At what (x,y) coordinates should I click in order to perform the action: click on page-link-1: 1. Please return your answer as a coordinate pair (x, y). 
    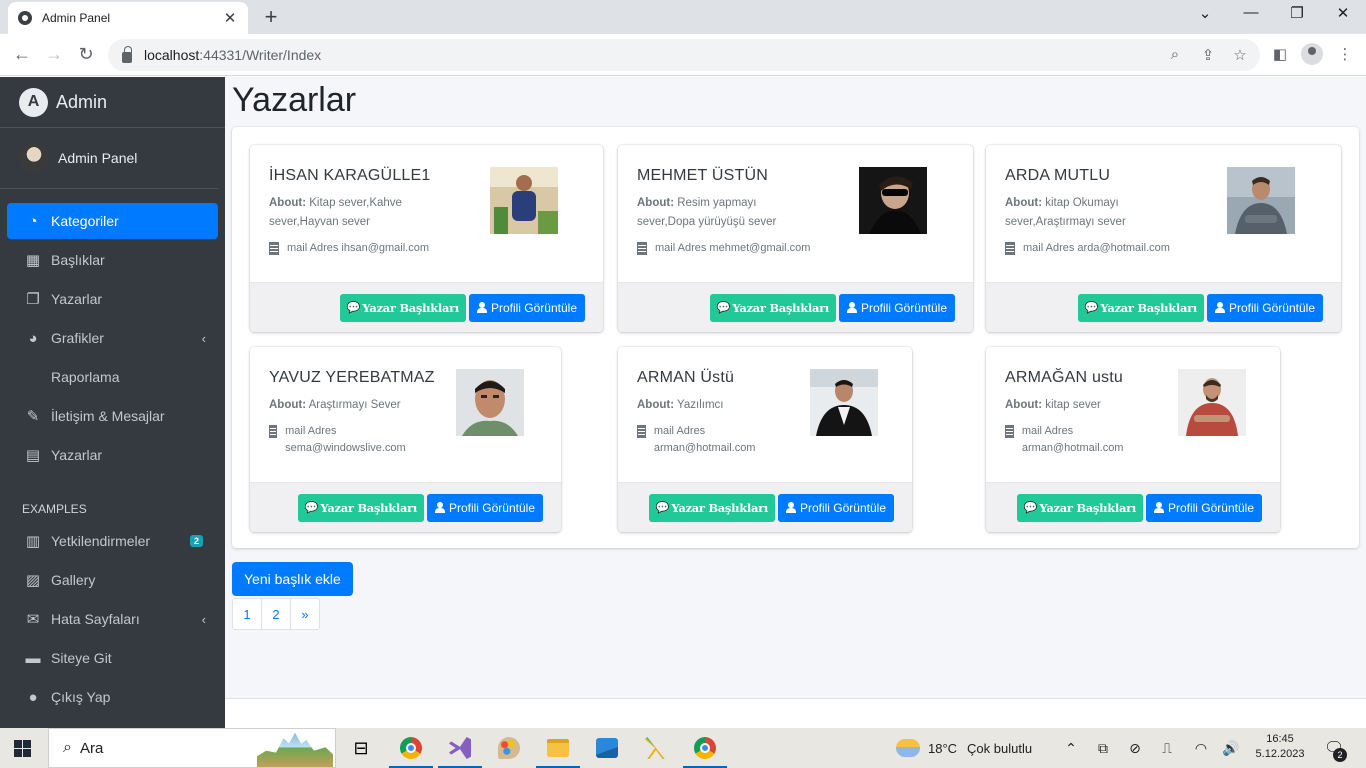
    Looking at the image, I should click on (247, 614).